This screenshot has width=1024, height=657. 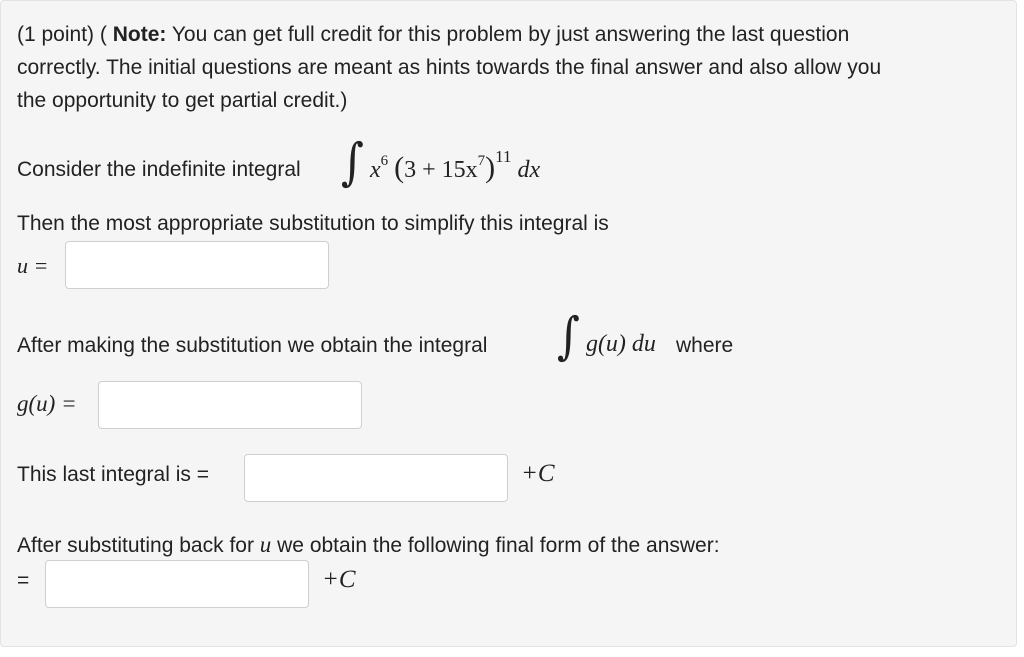 I want to click on g-of-u-input, so click(x=230, y=405).